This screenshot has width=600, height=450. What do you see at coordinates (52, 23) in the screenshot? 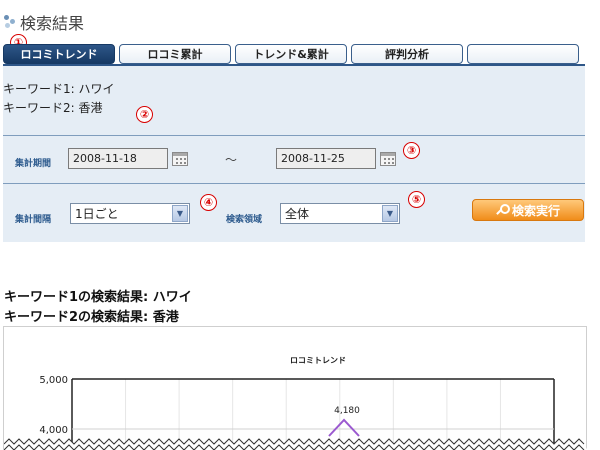
I see `page-title: 検索結果` at bounding box center [52, 23].